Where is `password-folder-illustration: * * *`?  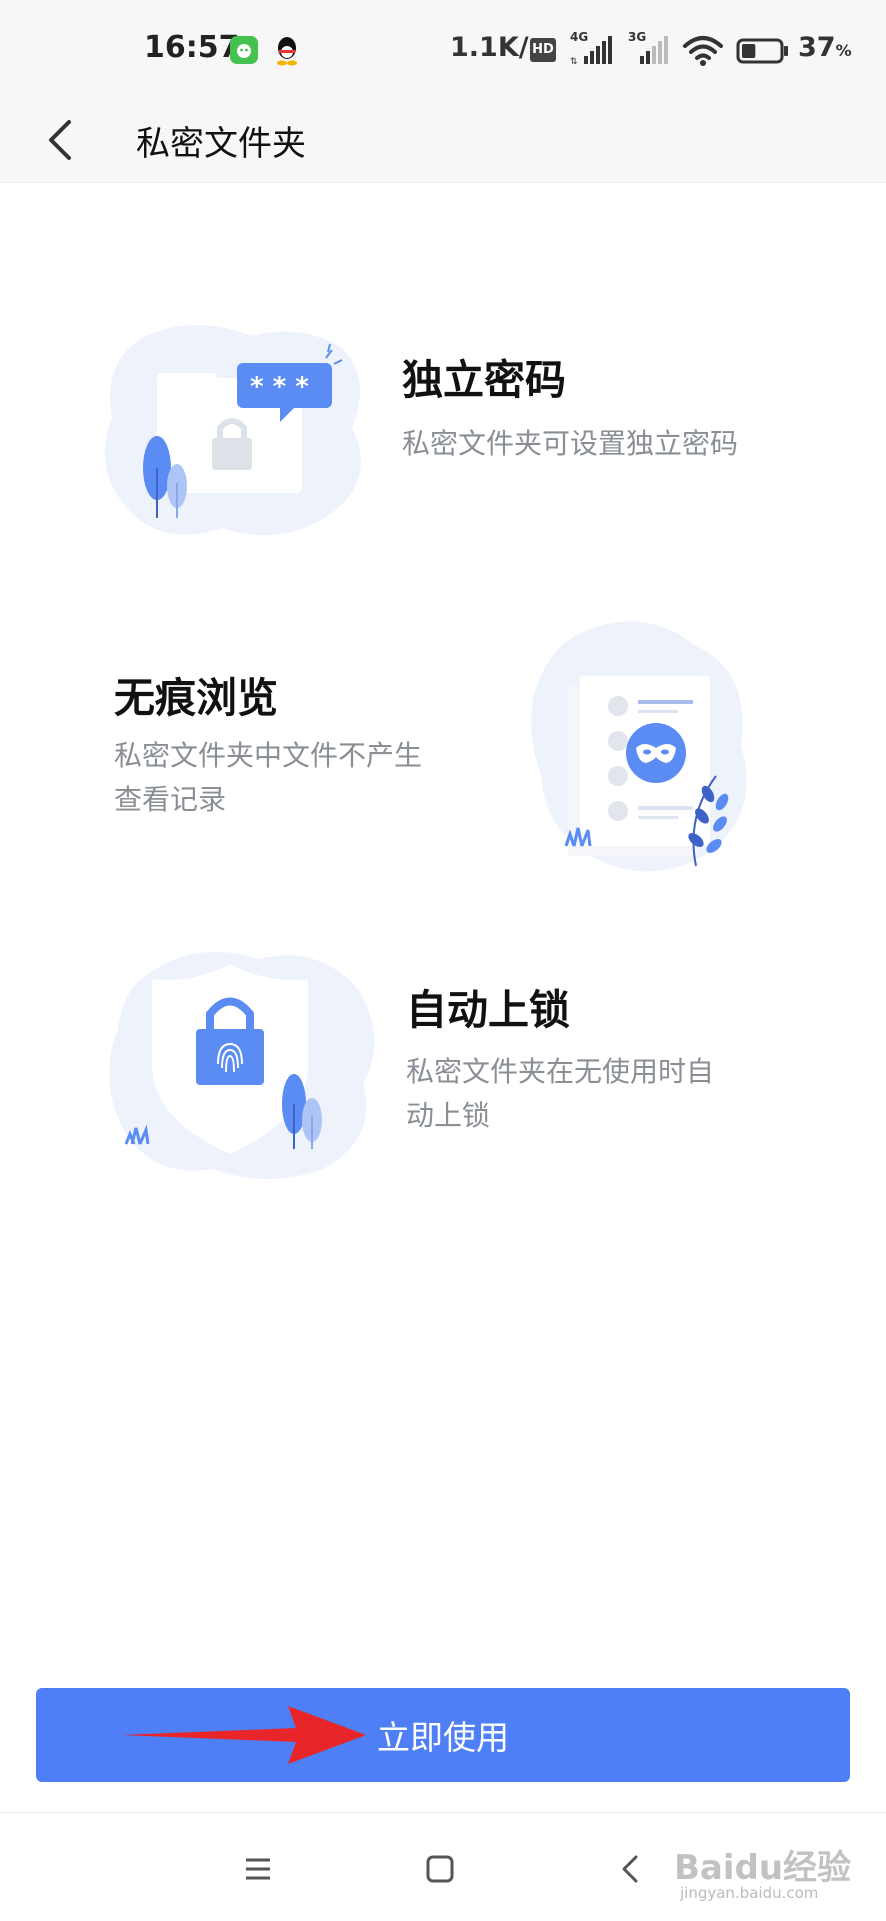
password-folder-illustration: * * * is located at coordinates (232, 430).